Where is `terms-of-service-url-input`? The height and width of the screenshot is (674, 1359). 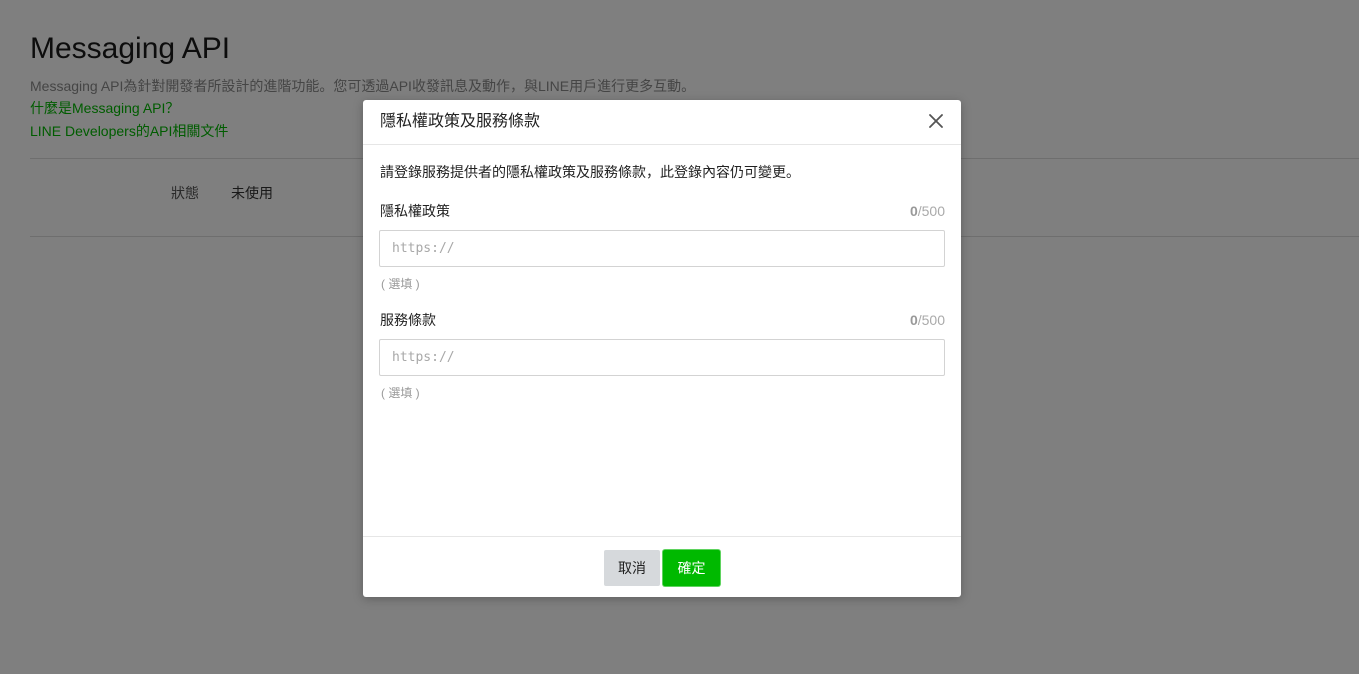
terms-of-service-url-input is located at coordinates (662, 357).